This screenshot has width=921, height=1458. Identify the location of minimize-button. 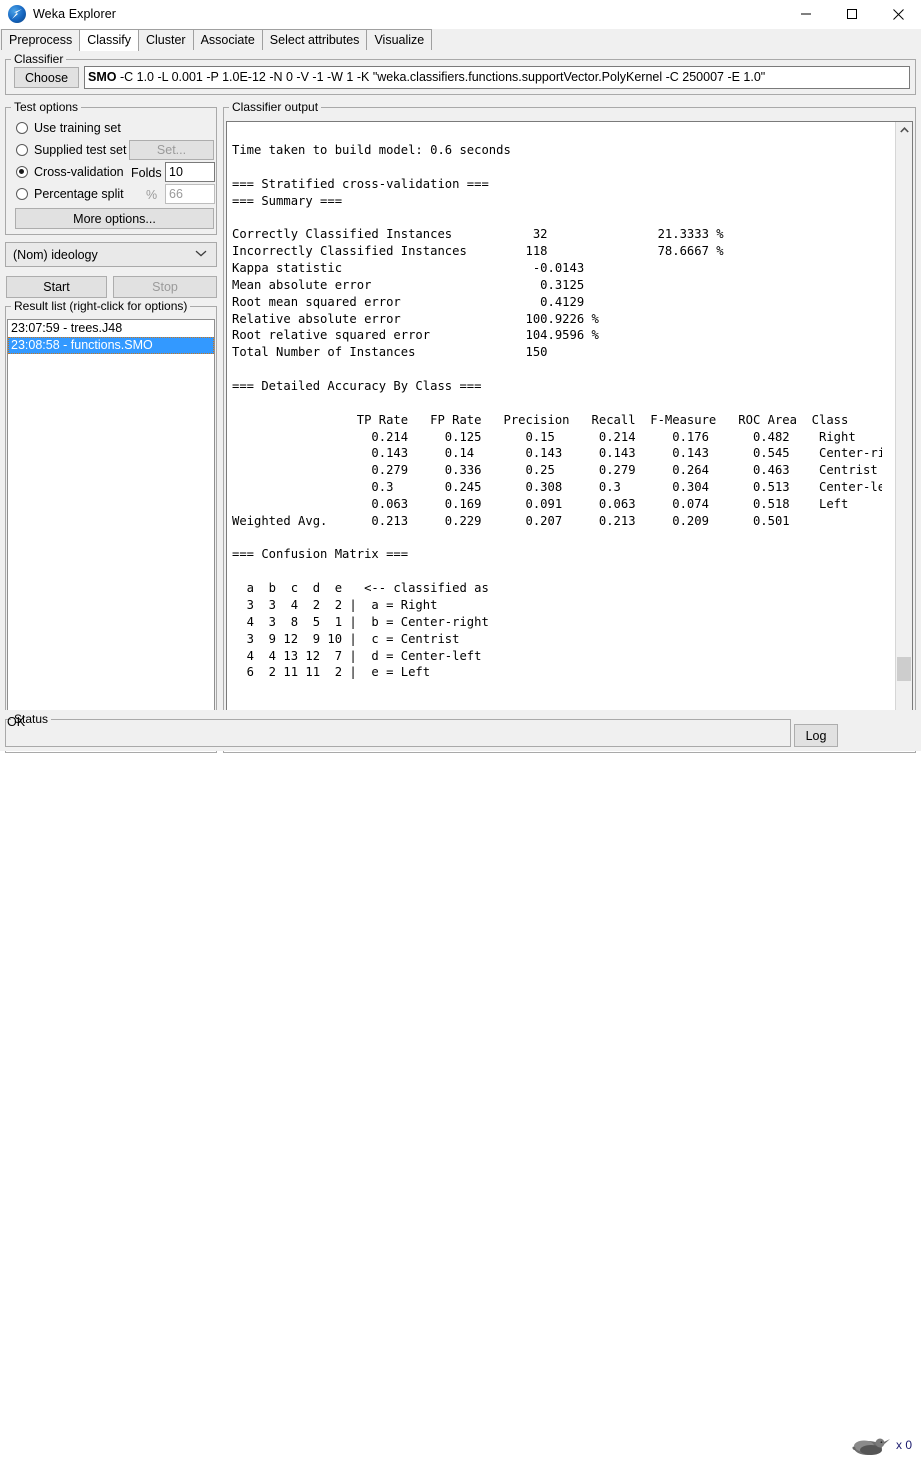
(806, 14).